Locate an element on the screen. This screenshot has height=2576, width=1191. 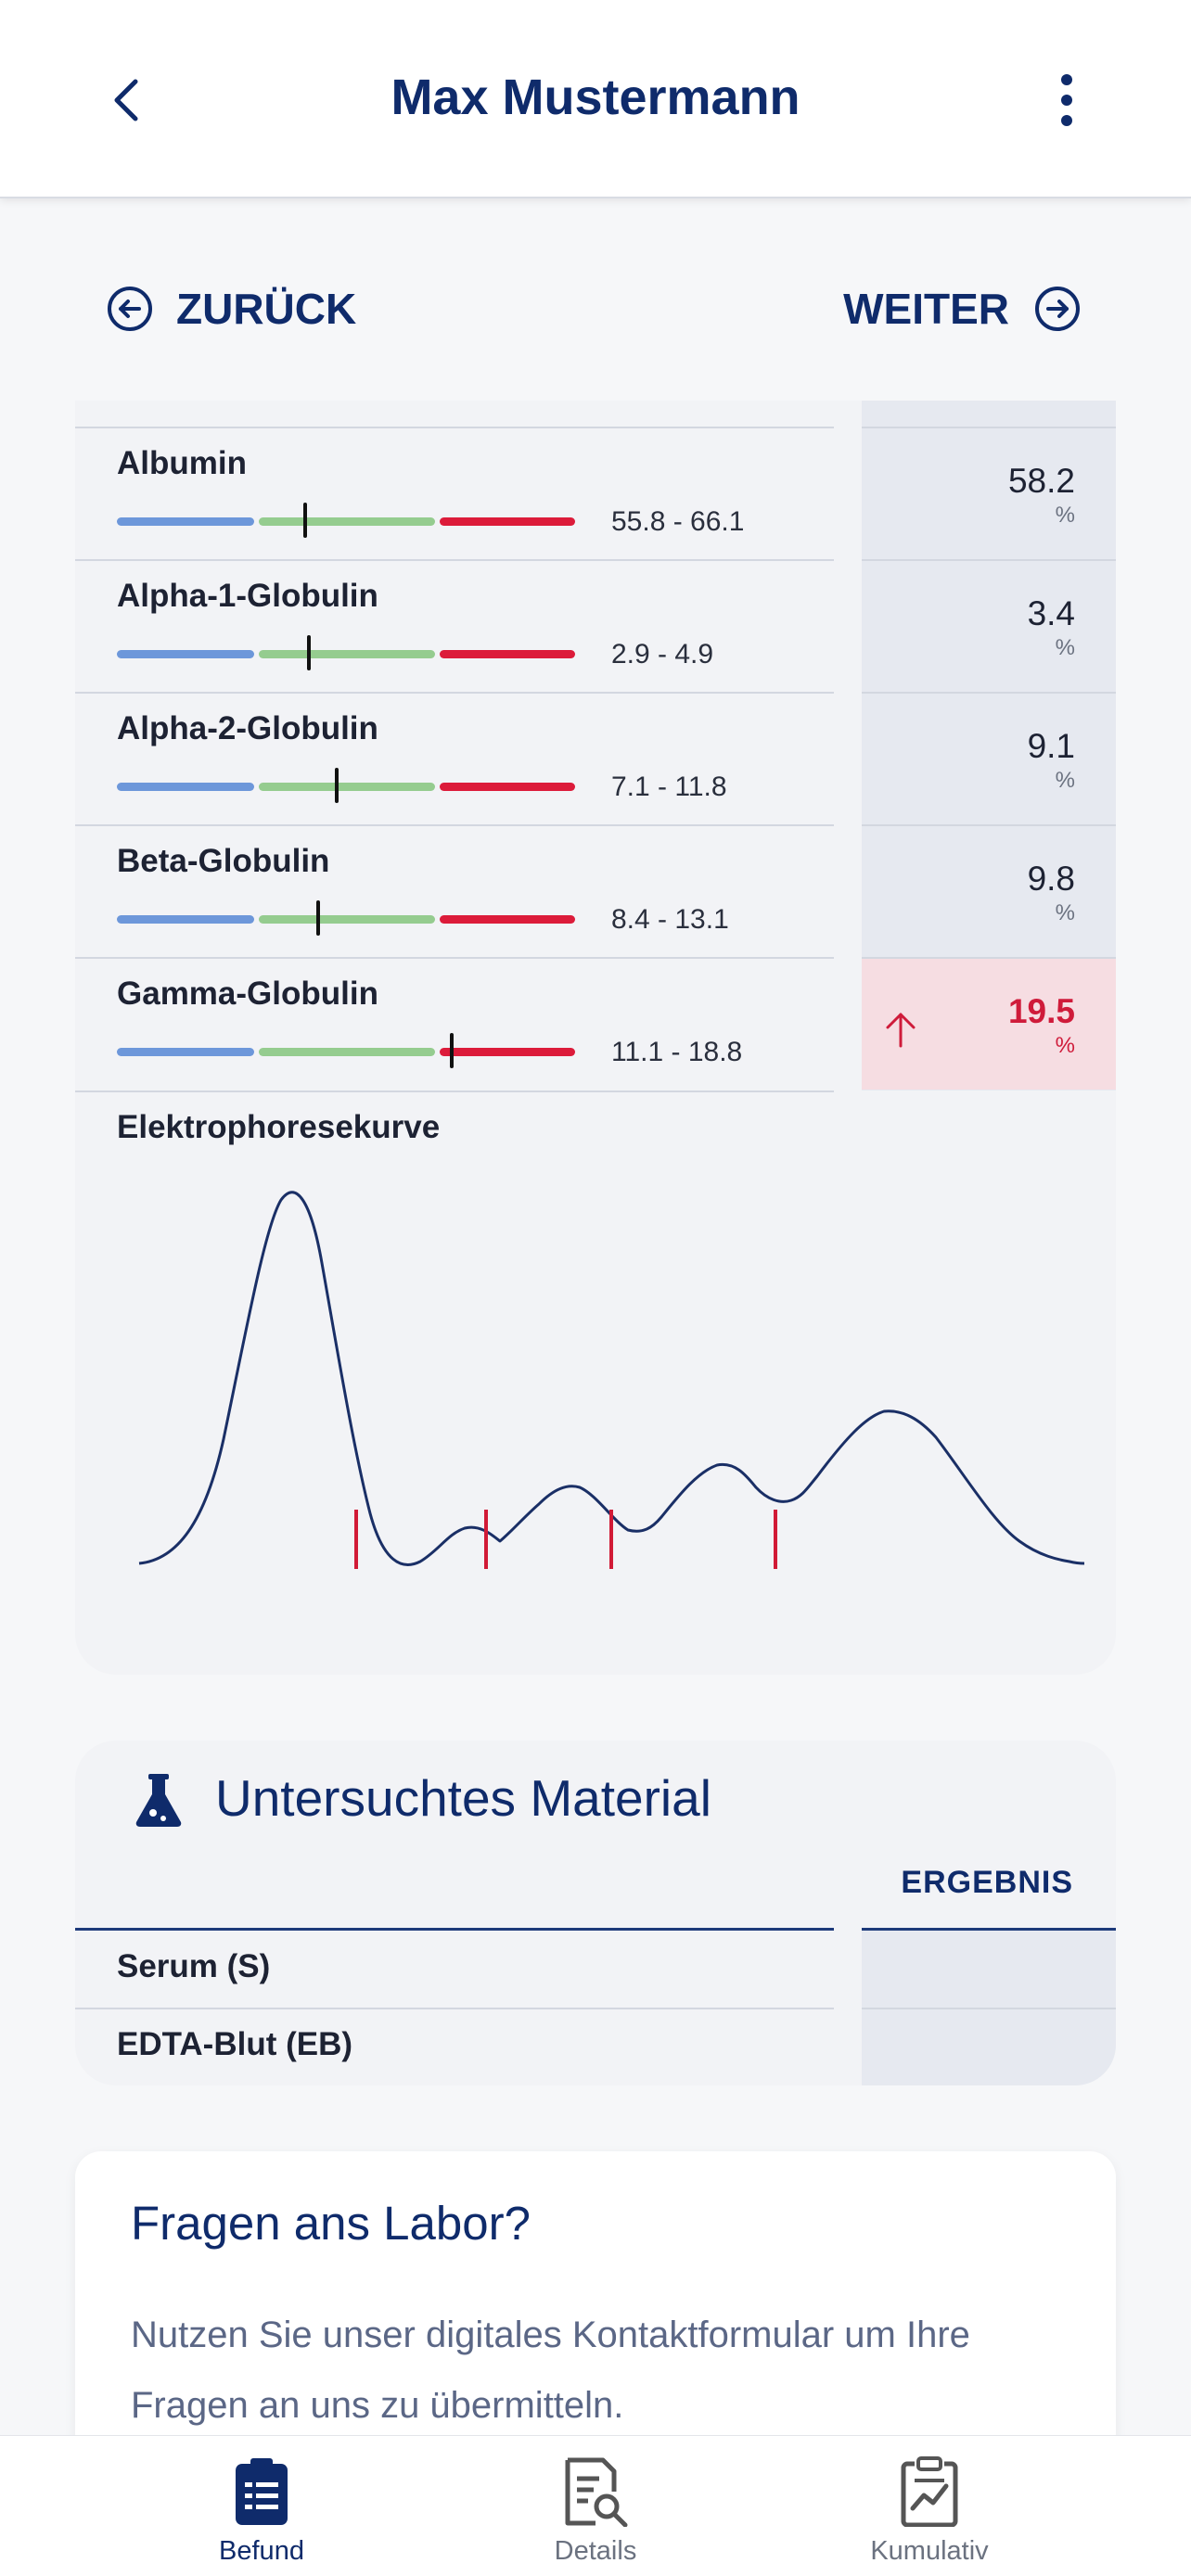
result-name: Gamma-Globulin is located at coordinates (248, 994).